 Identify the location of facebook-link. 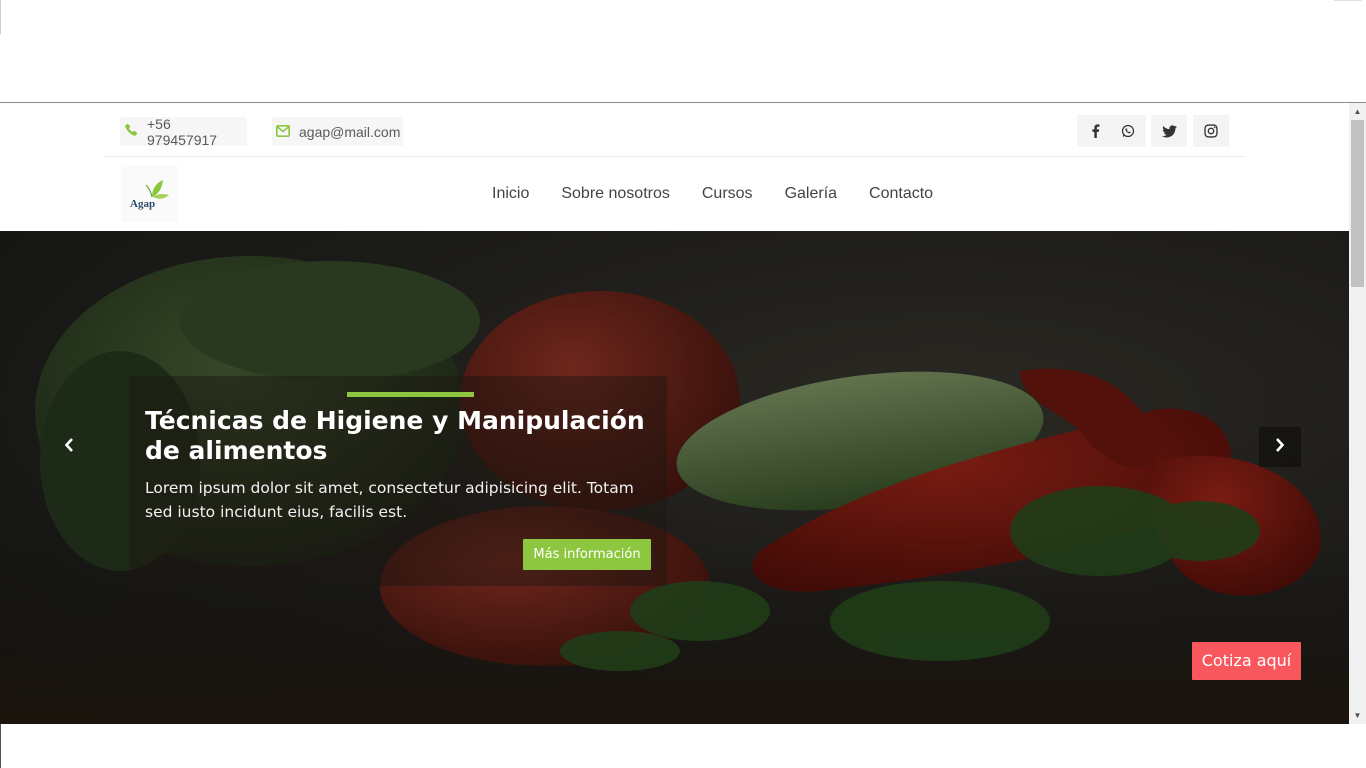
(1095, 131).